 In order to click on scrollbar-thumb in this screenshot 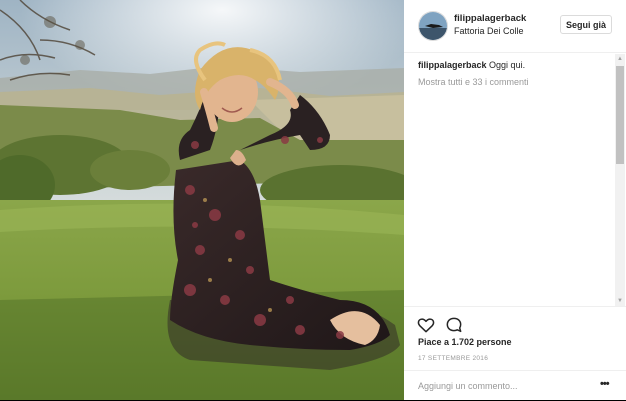, I will do `click(620, 115)`.